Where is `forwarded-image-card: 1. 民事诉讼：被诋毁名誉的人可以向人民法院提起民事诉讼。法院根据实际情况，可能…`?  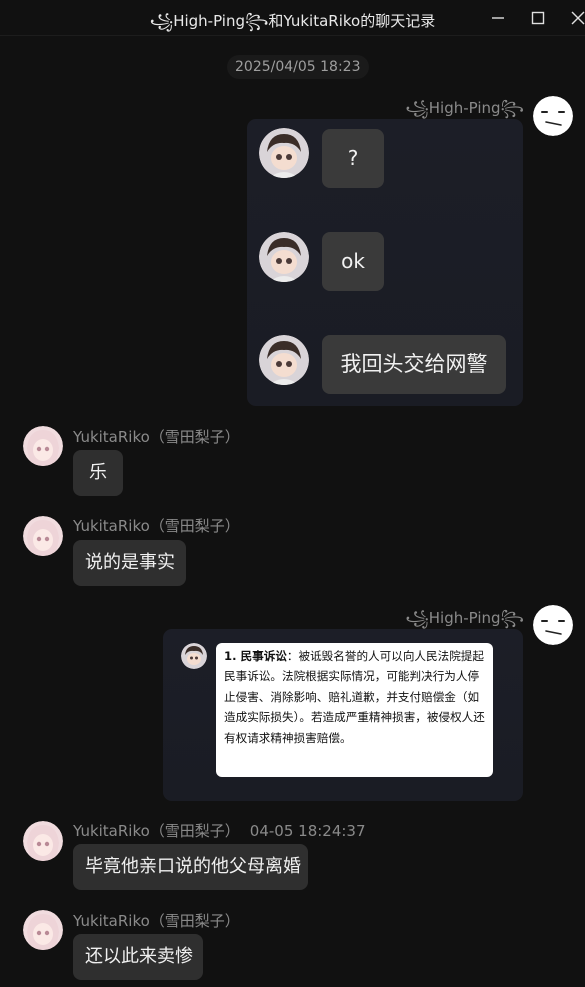
forwarded-image-card: 1. 民事诉讼：被诋毁名誉的人可以向人民法院提起民事诉讼。法院根据实际情况，可能… is located at coordinates (343, 715).